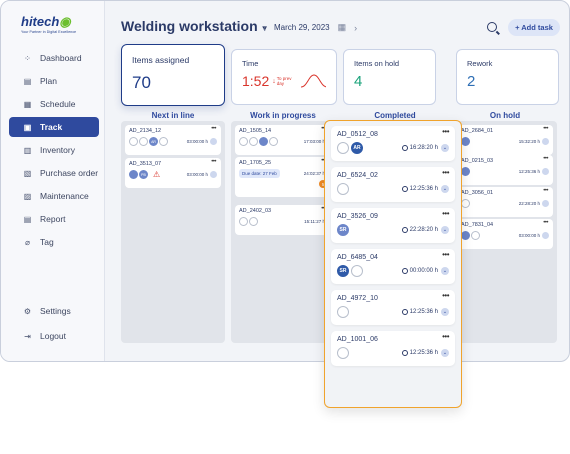 Image resolution: width=570 pixels, height=454 pixels. What do you see at coordinates (250, 63) in the screenshot?
I see `stat-label: Time` at bounding box center [250, 63].